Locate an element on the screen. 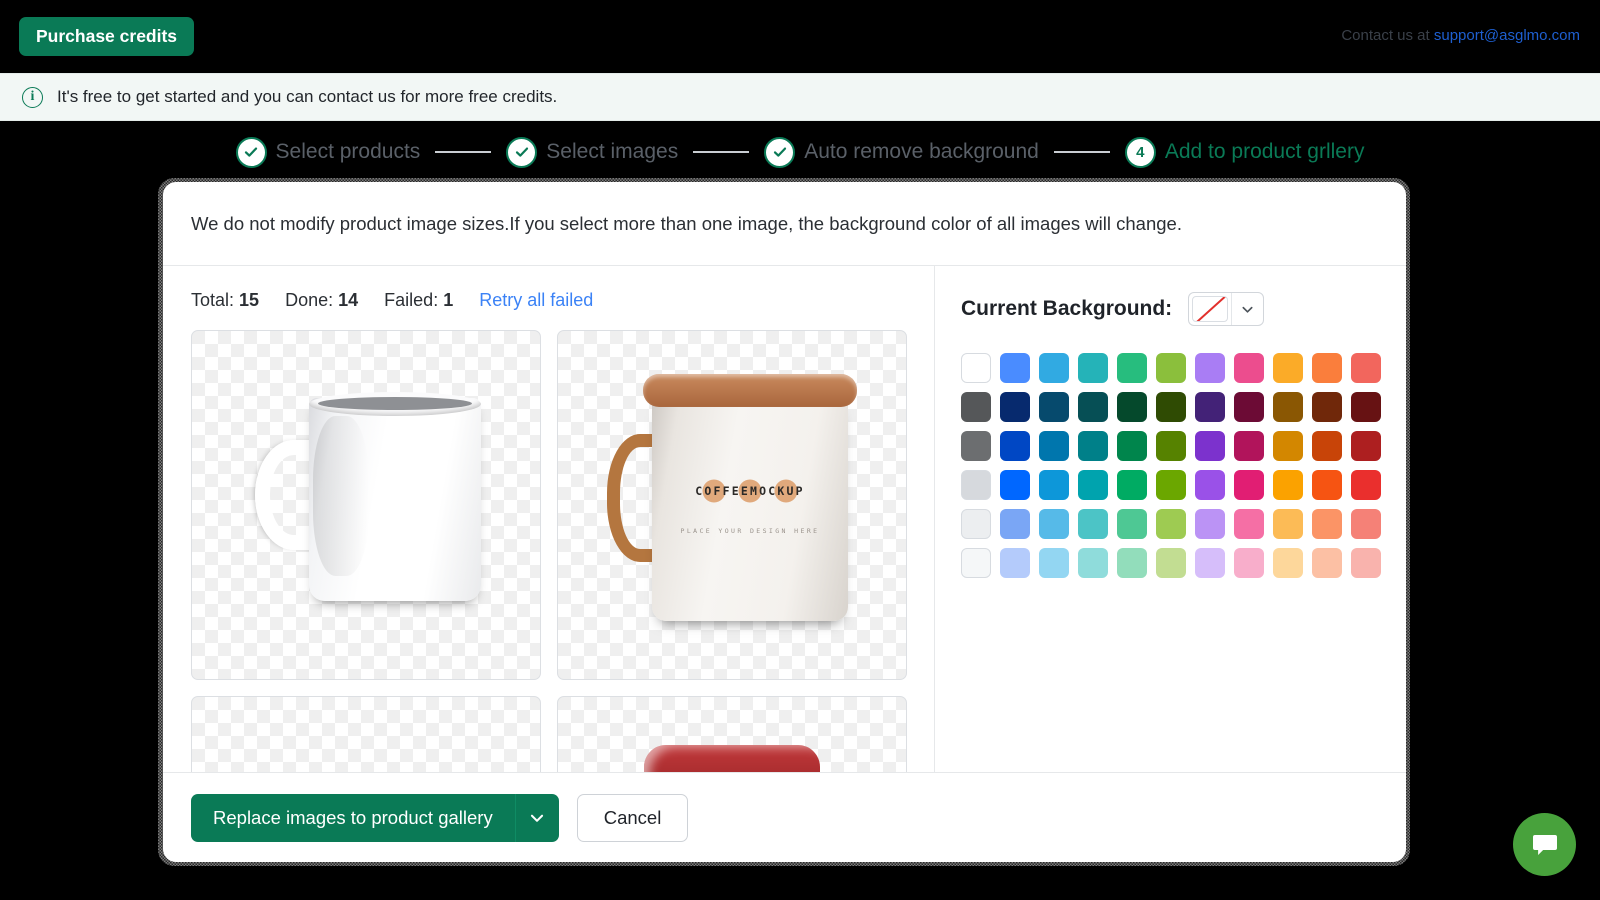 This screenshot has width=1600, height=900. done-label: Done: is located at coordinates (309, 300).